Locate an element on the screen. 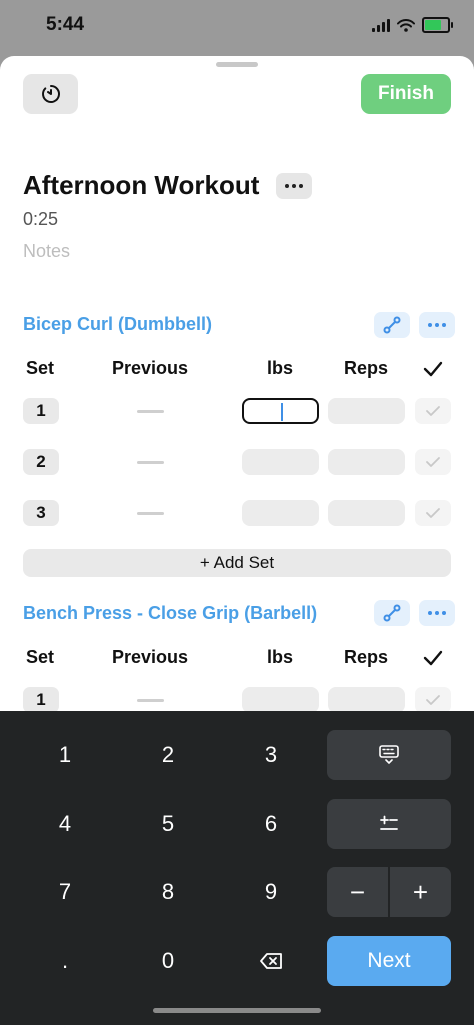  plate-calculator-button is located at coordinates (389, 824).